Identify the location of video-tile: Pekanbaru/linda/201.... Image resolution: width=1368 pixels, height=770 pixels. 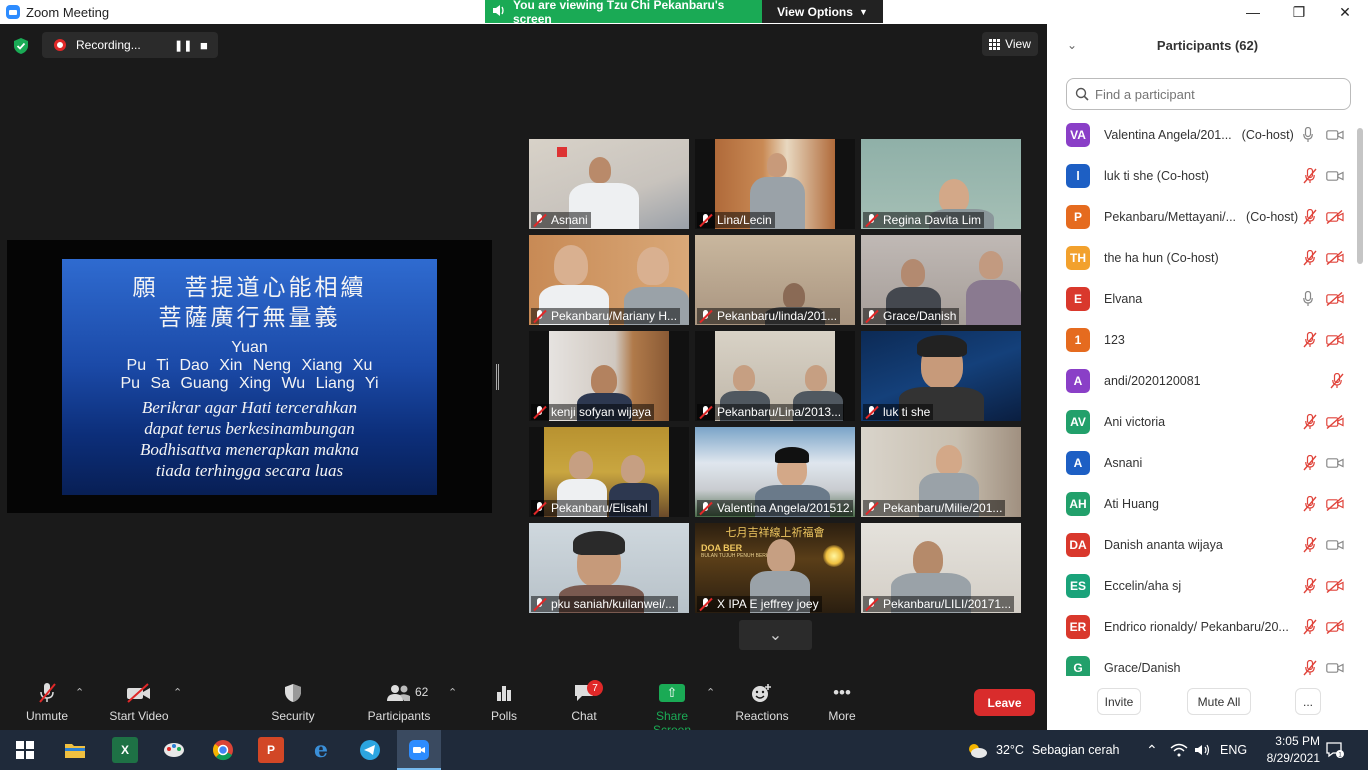
(775, 280).